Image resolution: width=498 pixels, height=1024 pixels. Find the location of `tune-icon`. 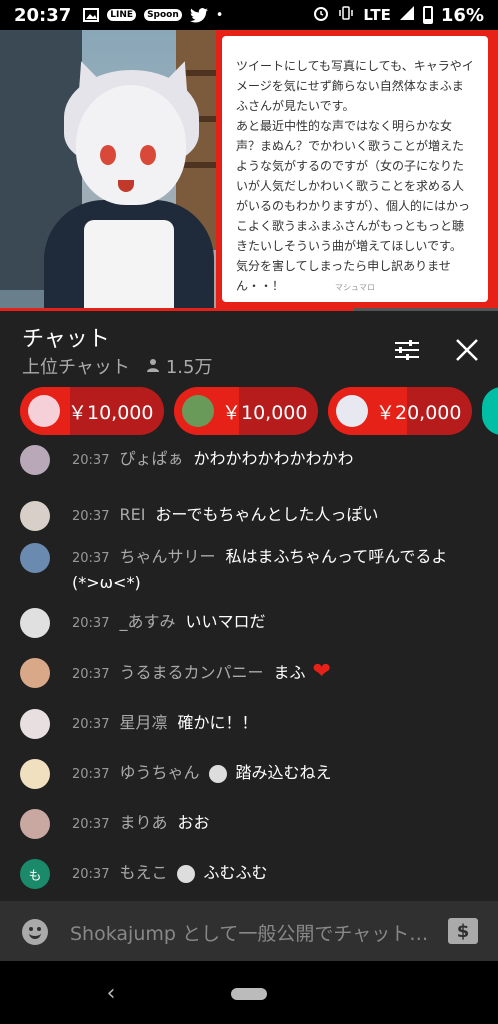

tune-icon is located at coordinates (407, 350).